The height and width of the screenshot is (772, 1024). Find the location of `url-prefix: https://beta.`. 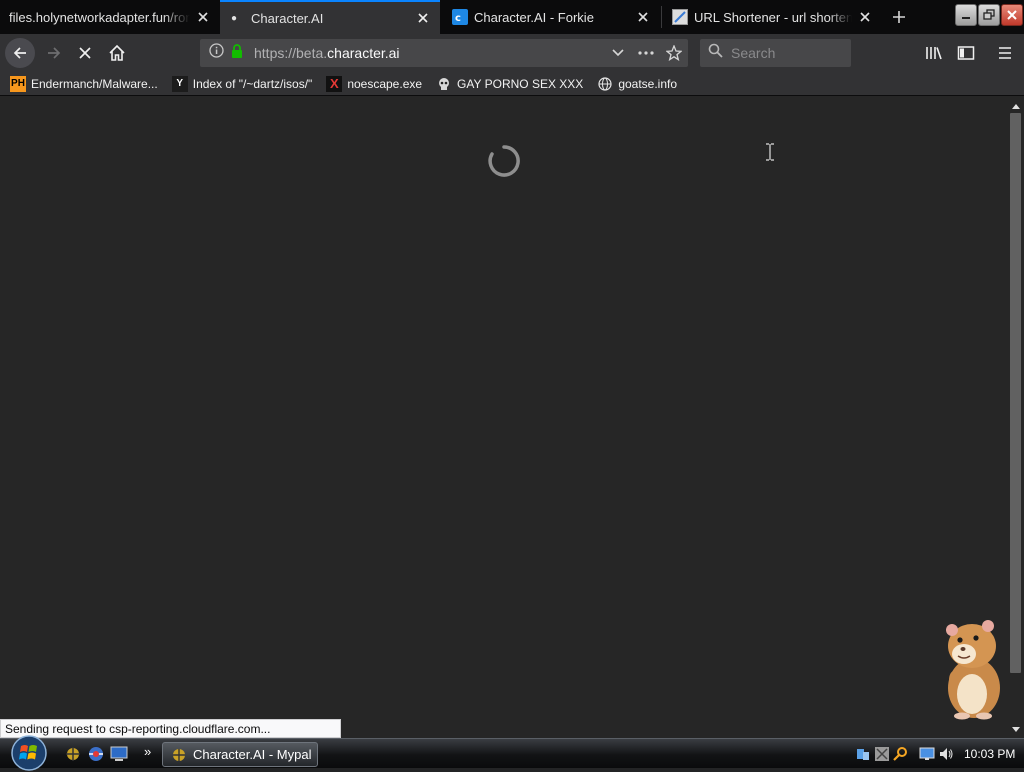

url-prefix: https://beta. is located at coordinates (291, 53).